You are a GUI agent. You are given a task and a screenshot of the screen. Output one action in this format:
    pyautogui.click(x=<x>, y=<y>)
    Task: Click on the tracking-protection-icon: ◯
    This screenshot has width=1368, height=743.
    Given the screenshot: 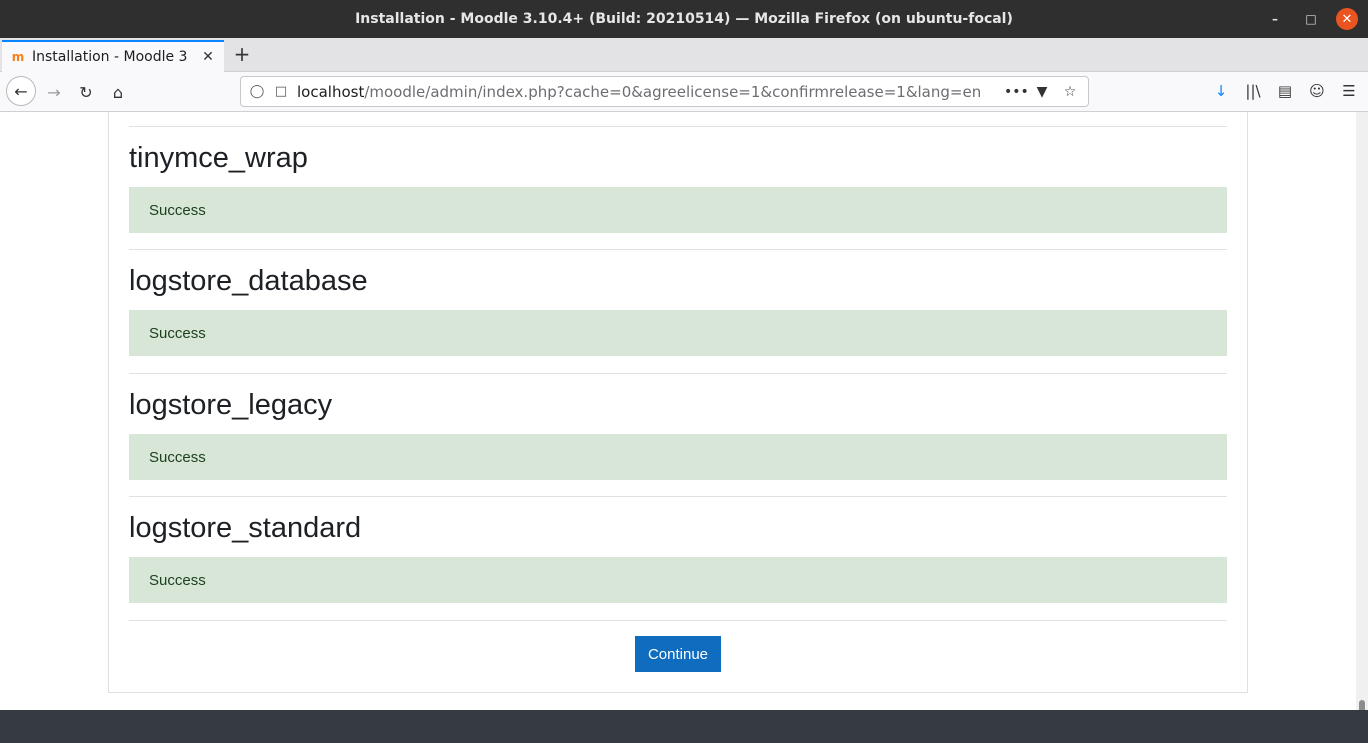 What is the action you would take?
    pyautogui.click(x=257, y=91)
    